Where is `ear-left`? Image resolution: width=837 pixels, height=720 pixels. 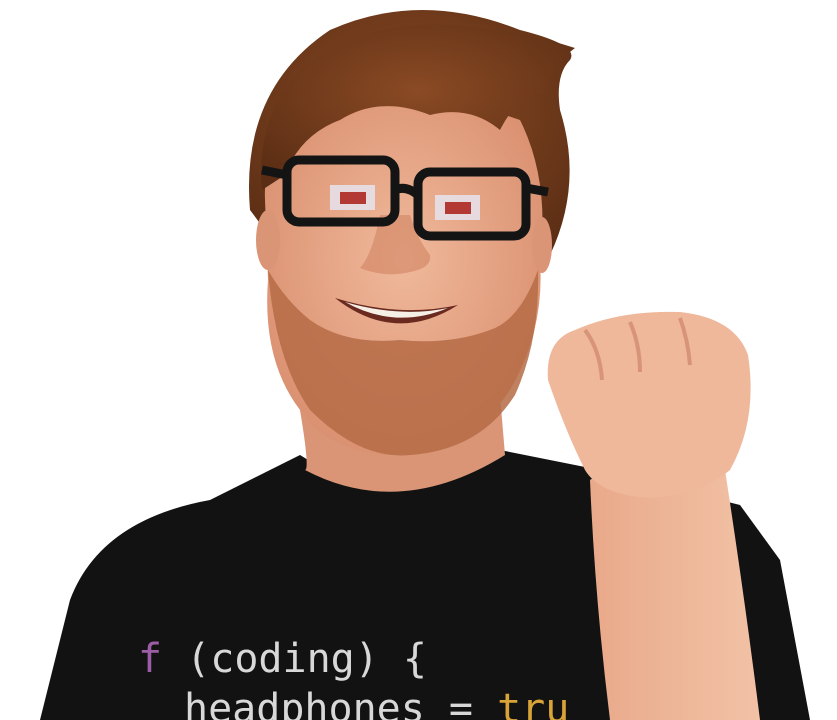 ear-left is located at coordinates (268, 240).